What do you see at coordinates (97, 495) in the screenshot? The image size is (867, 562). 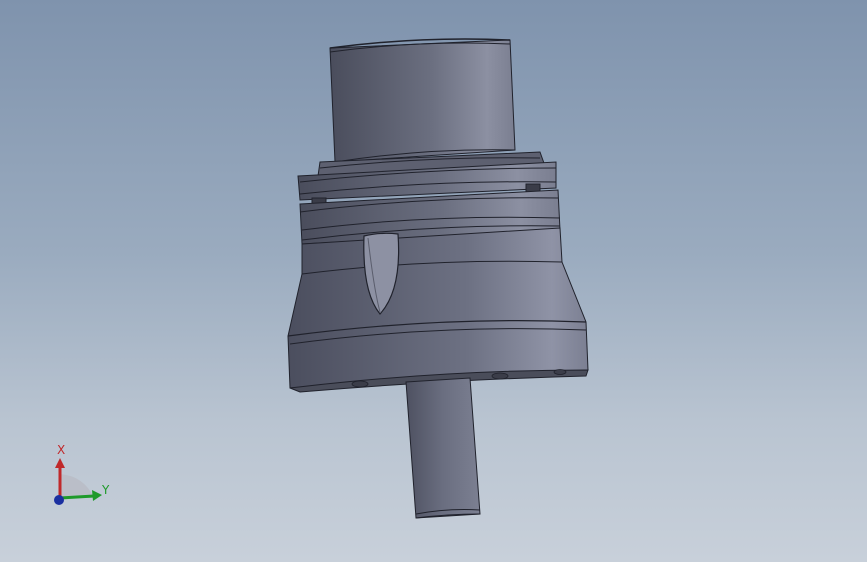 I see `y-axis-arrowhead-icon` at bounding box center [97, 495].